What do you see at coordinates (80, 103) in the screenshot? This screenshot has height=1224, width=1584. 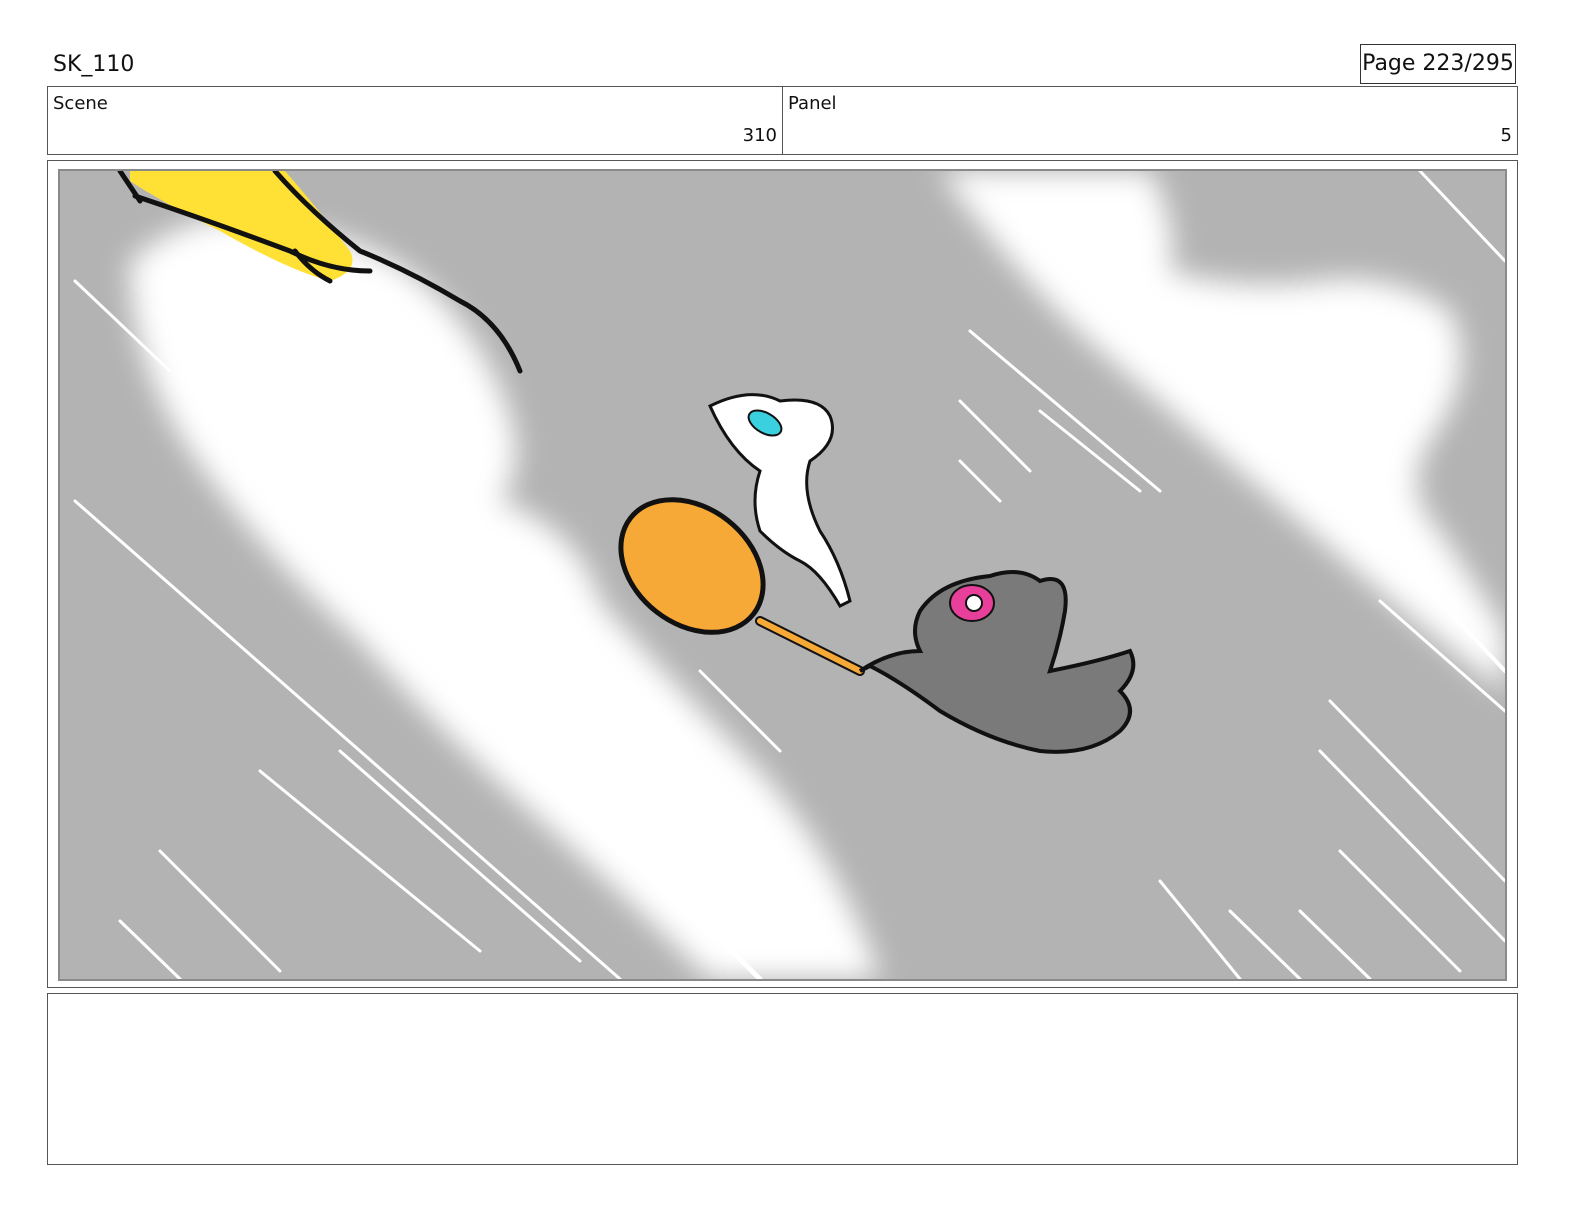 I see `scene-label: Scene` at bounding box center [80, 103].